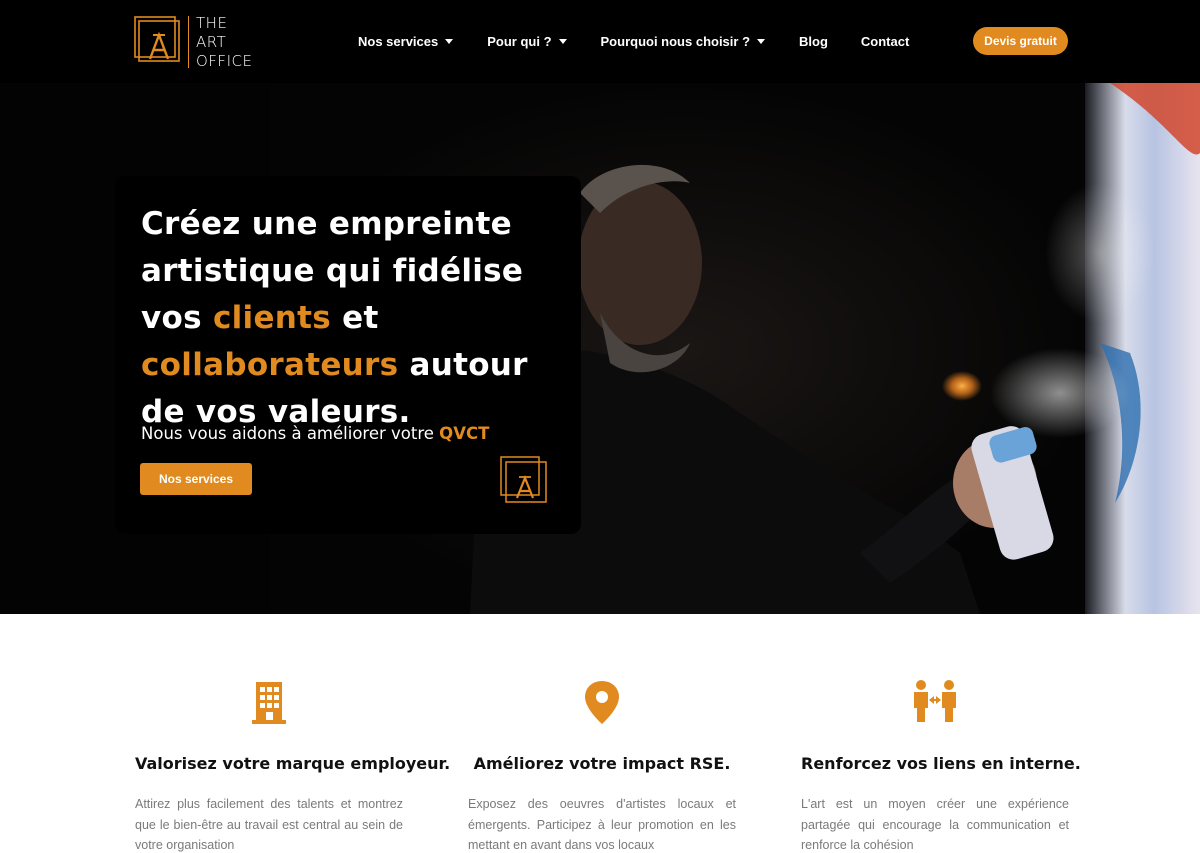 The height and width of the screenshot is (853, 1200). What do you see at coordinates (293, 763) in the screenshot?
I see `feature-title: Valorisez votre marque employeur.` at bounding box center [293, 763].